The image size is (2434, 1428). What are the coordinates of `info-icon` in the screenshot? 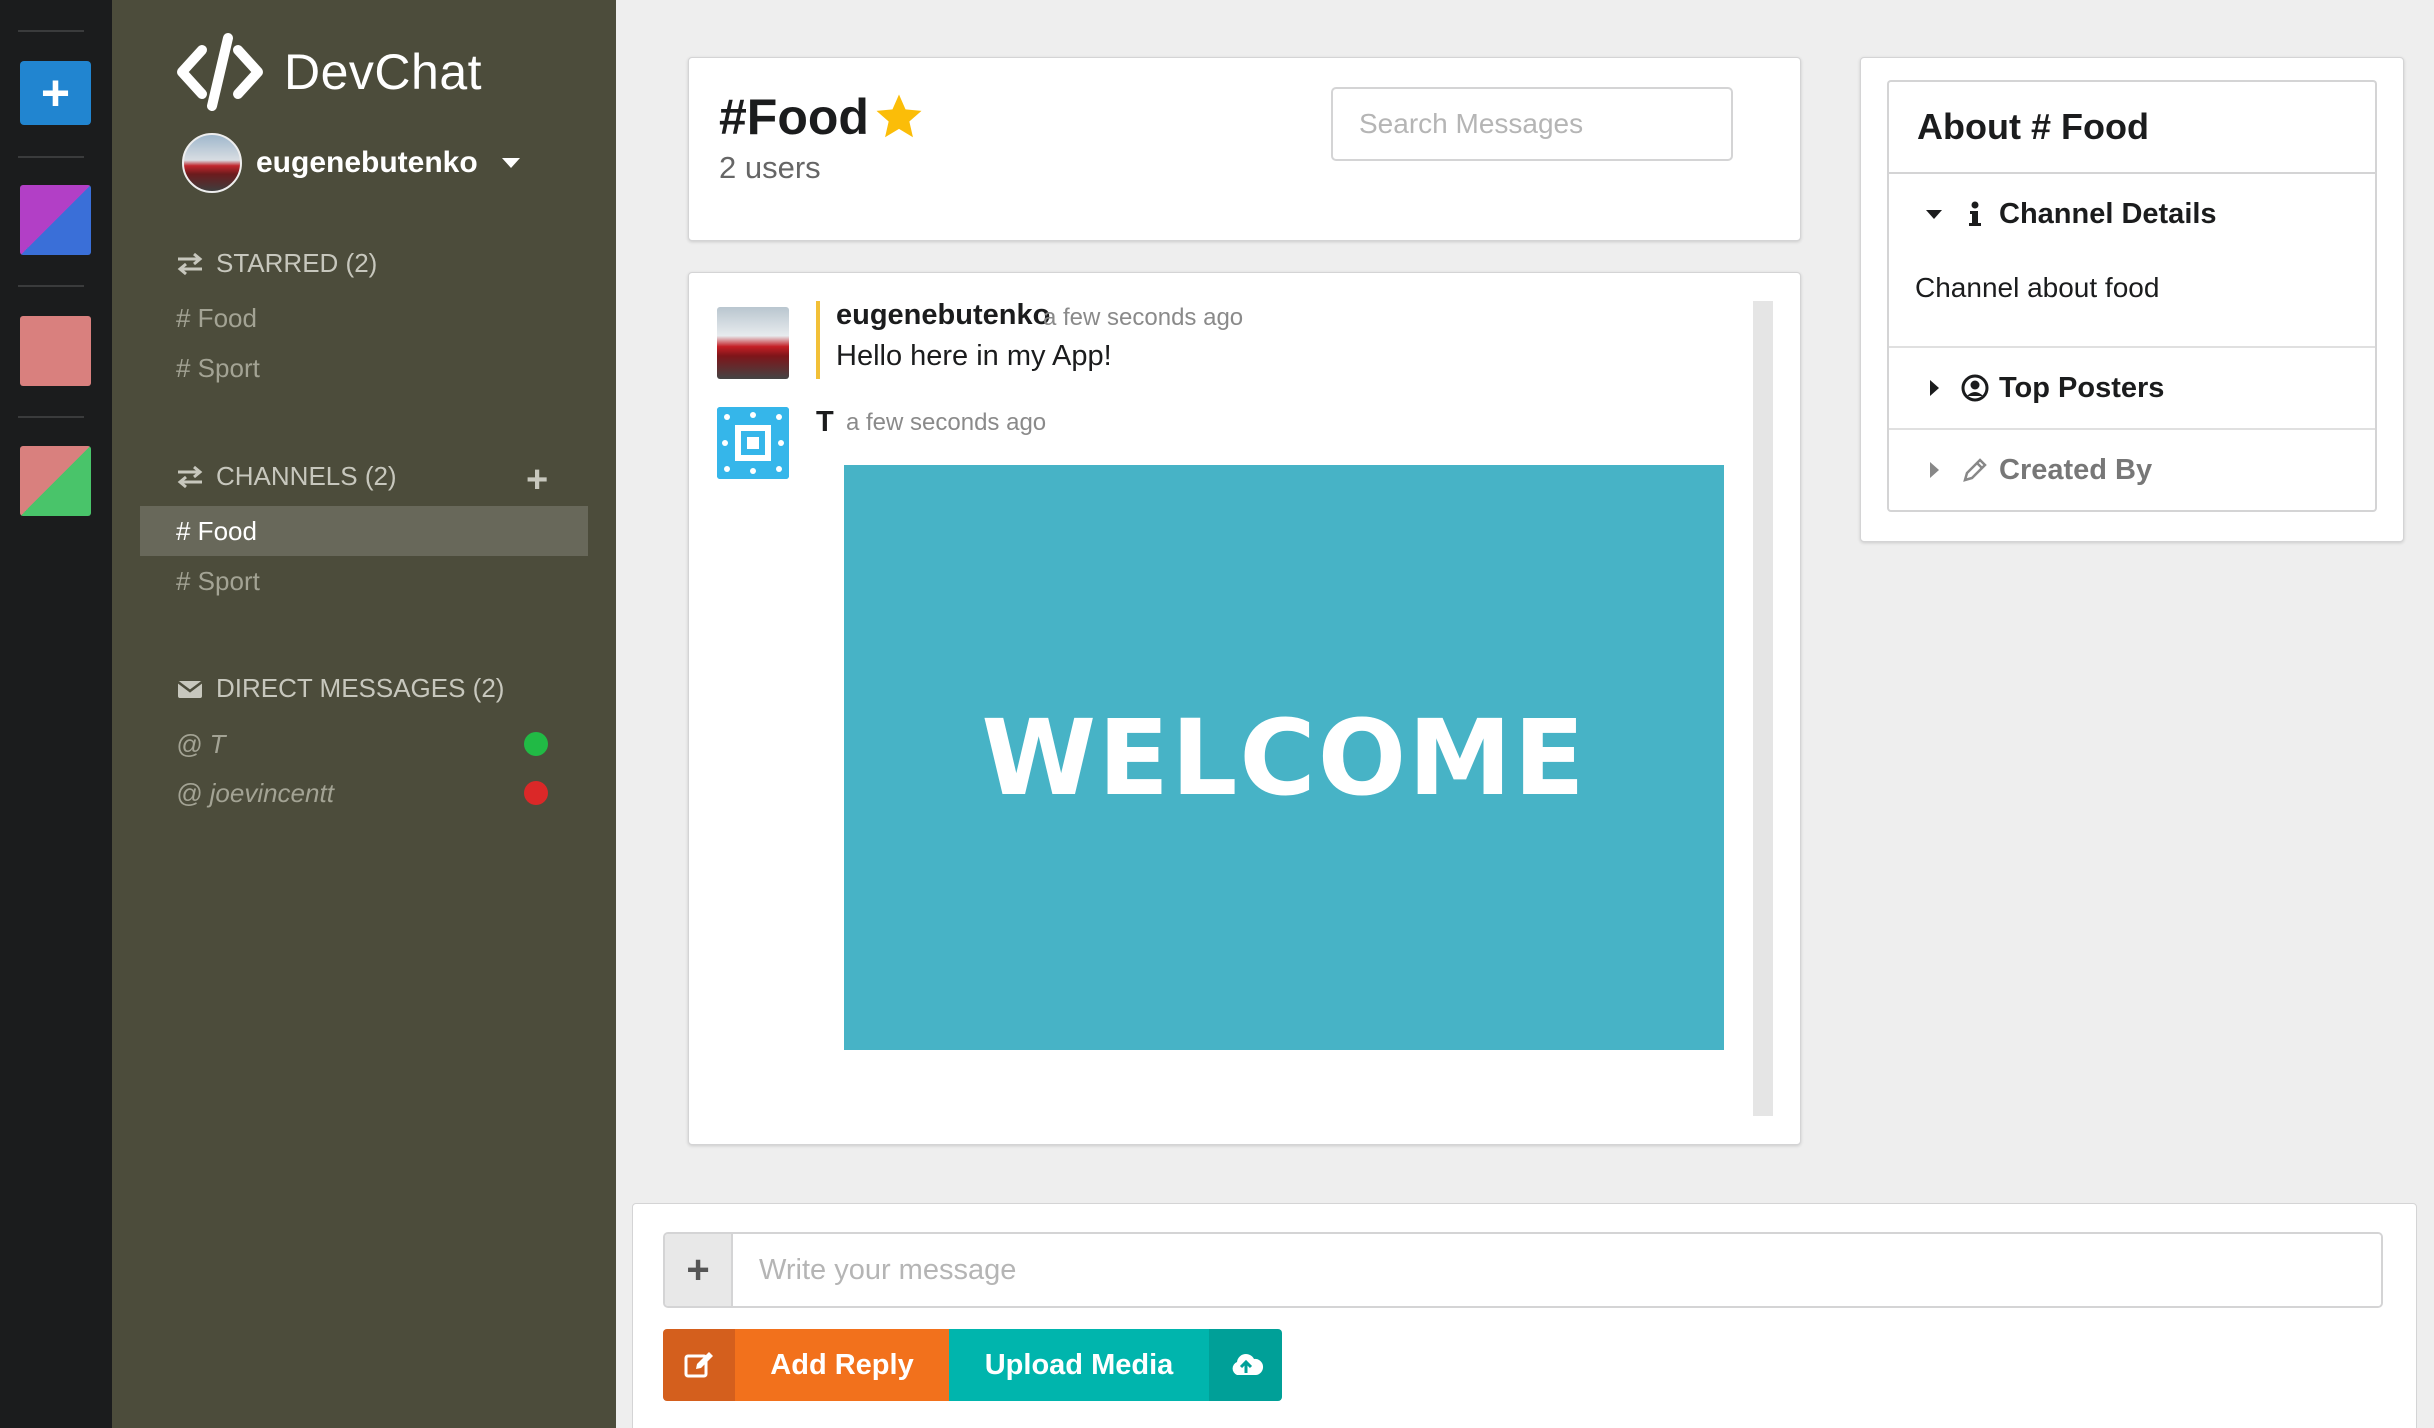 It's located at (1975, 213).